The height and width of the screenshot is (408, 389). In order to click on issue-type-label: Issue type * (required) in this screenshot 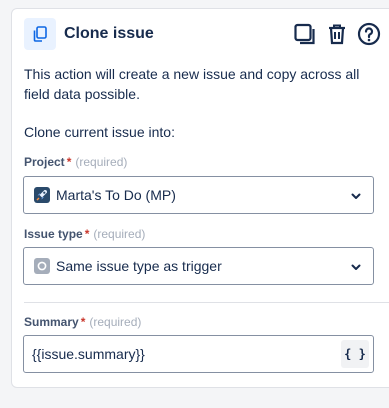, I will do `click(84, 234)`.